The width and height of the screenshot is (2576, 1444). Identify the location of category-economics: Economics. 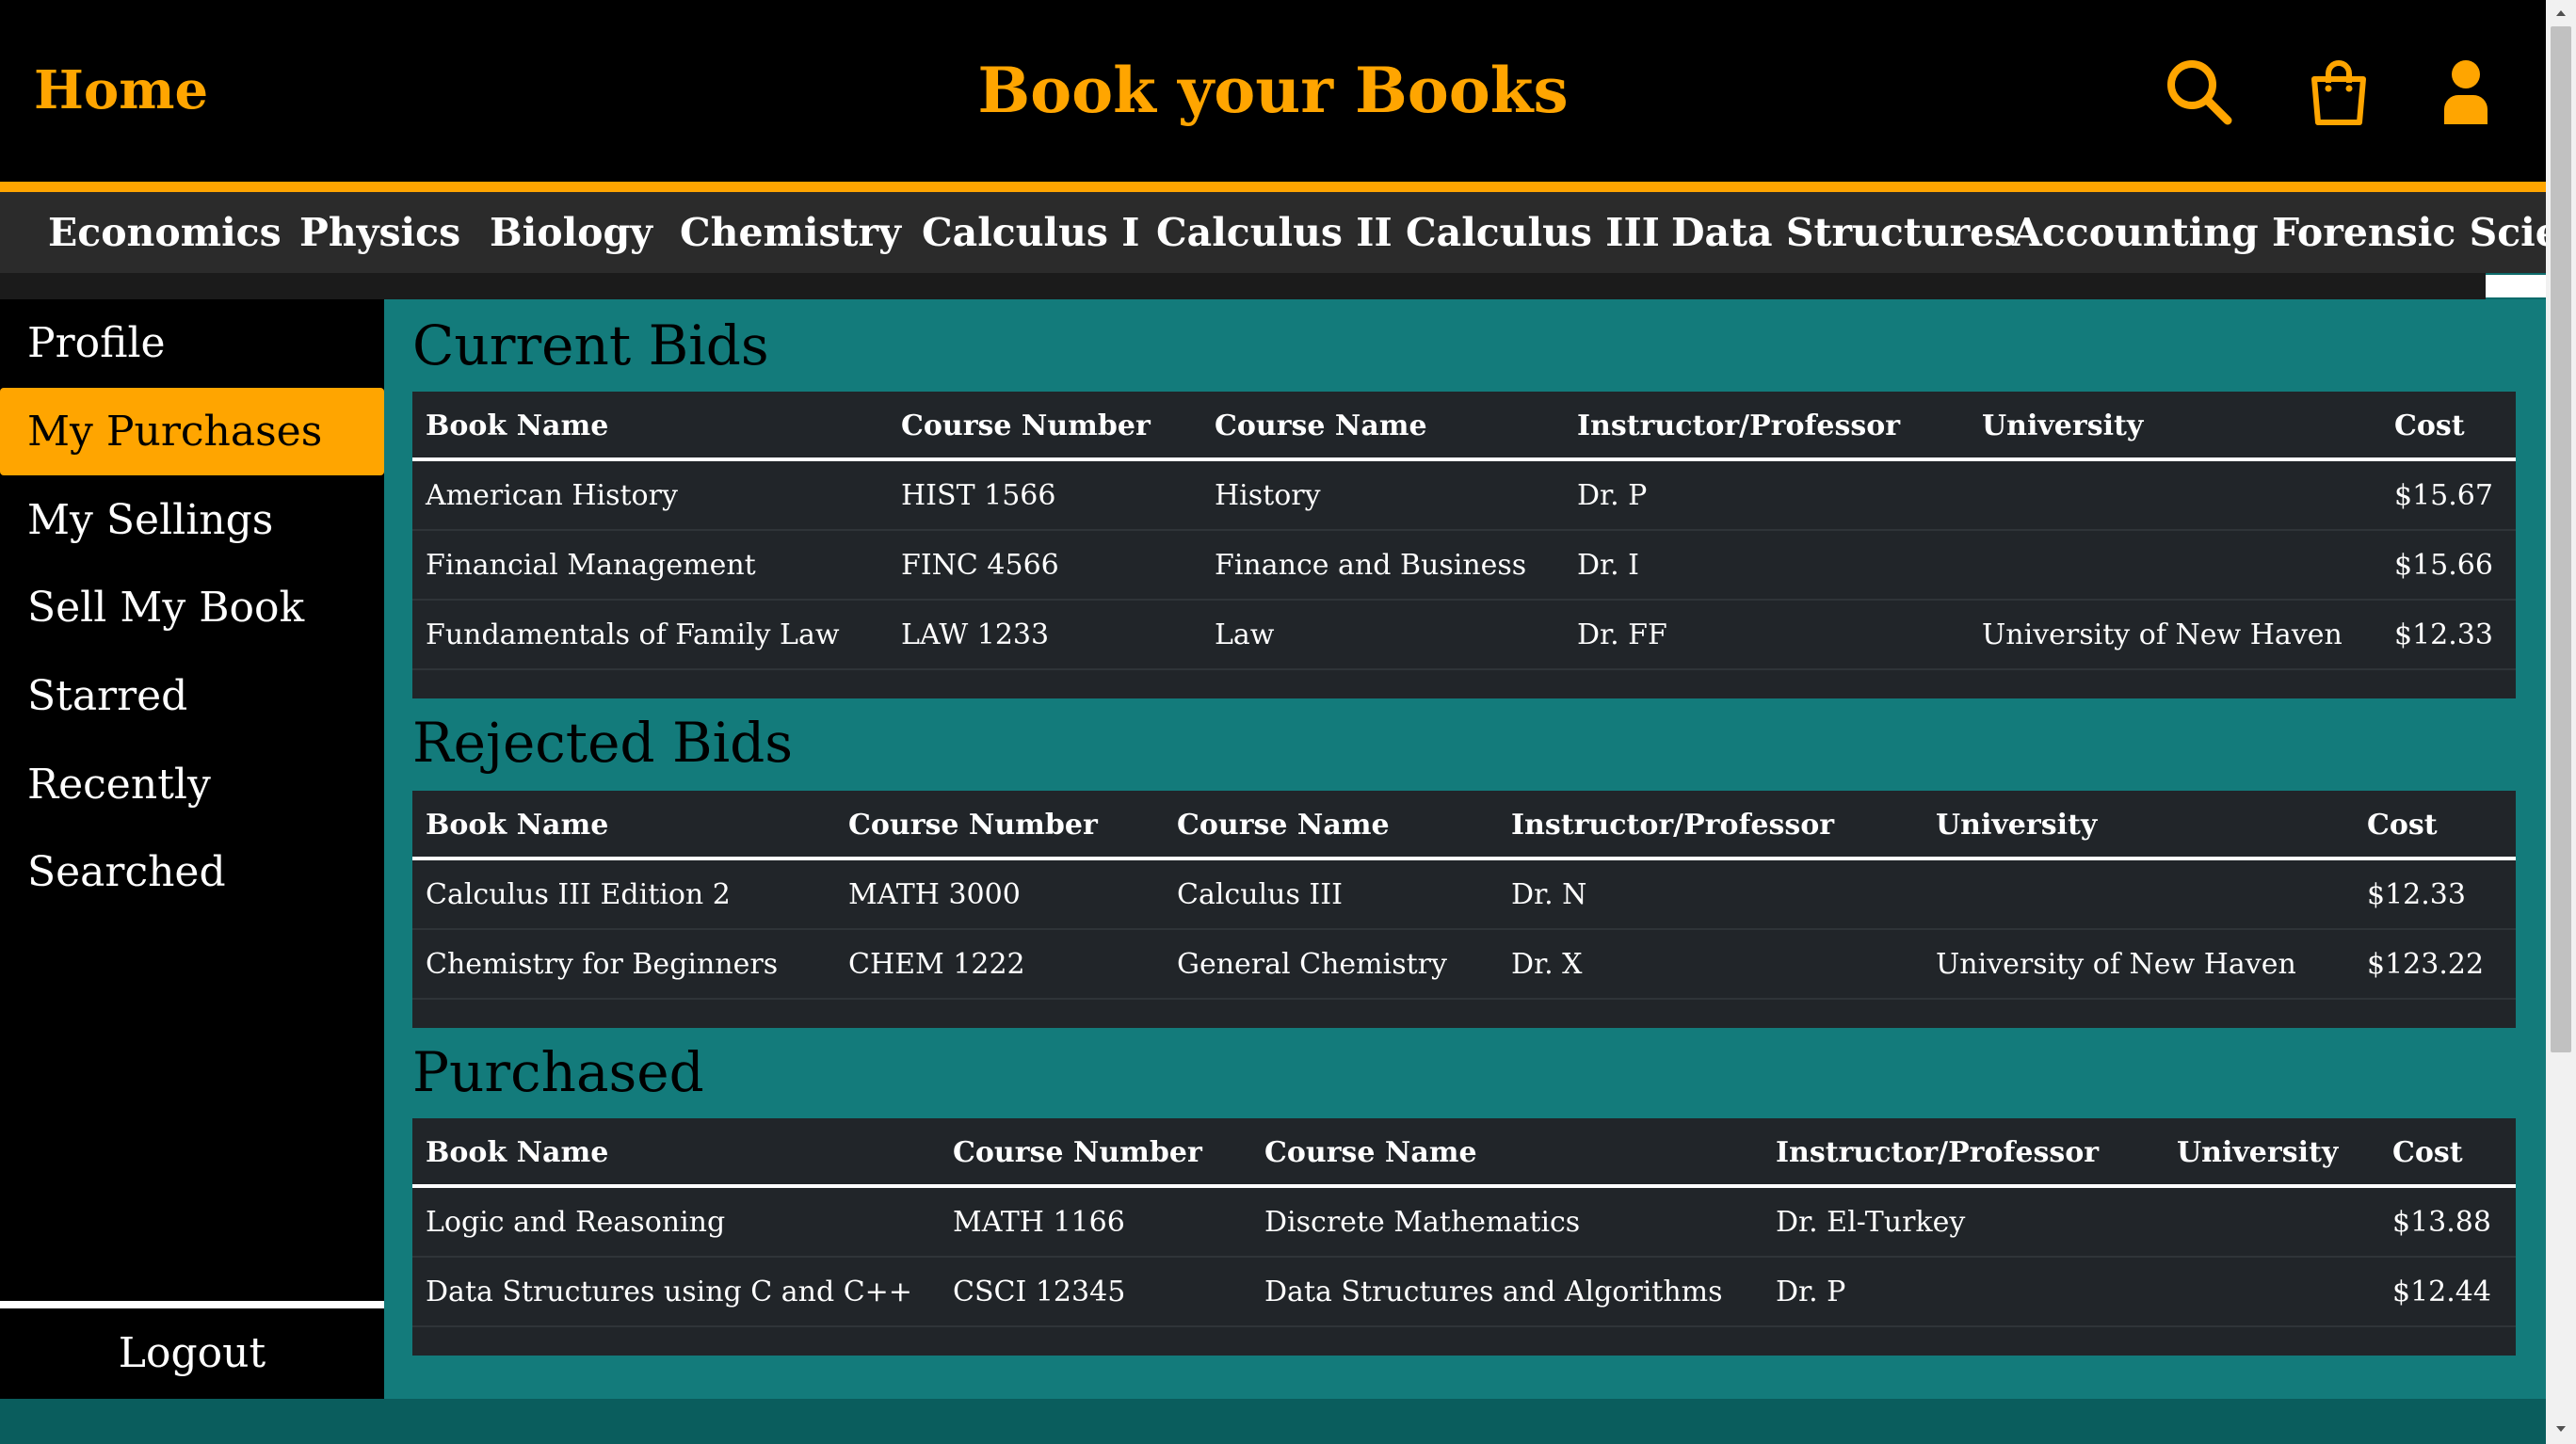
(165, 232).